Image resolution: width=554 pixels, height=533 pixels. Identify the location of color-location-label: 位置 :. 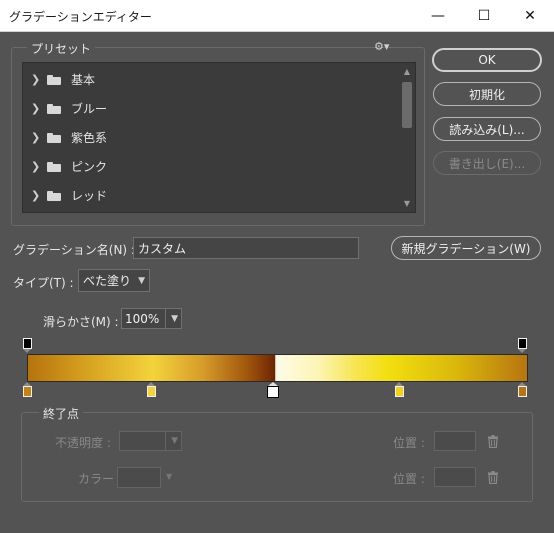
(409, 479).